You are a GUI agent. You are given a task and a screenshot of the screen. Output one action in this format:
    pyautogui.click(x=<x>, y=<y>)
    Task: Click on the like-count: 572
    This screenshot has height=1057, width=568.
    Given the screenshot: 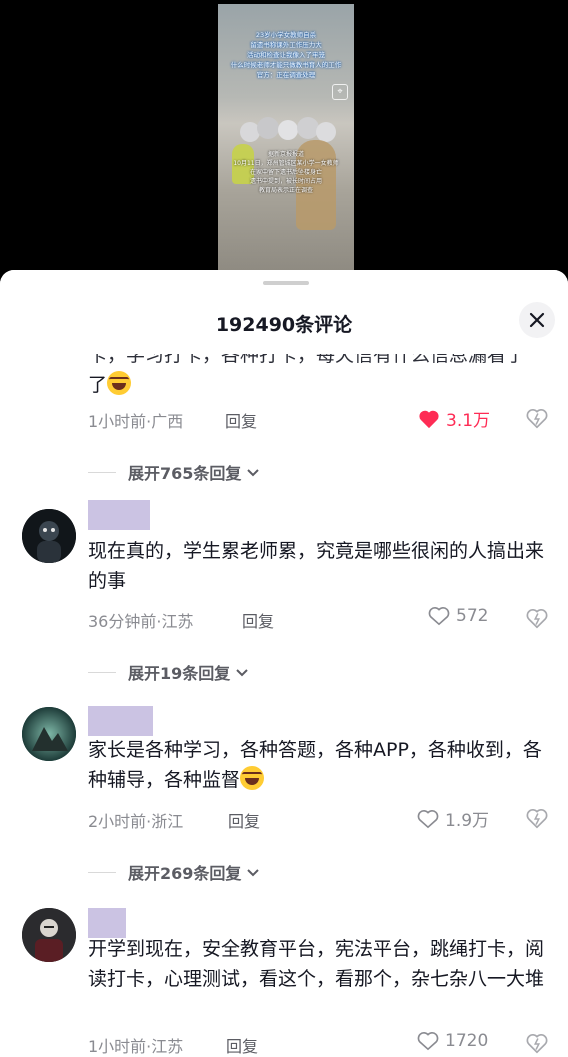 What is the action you would take?
    pyautogui.click(x=472, y=616)
    